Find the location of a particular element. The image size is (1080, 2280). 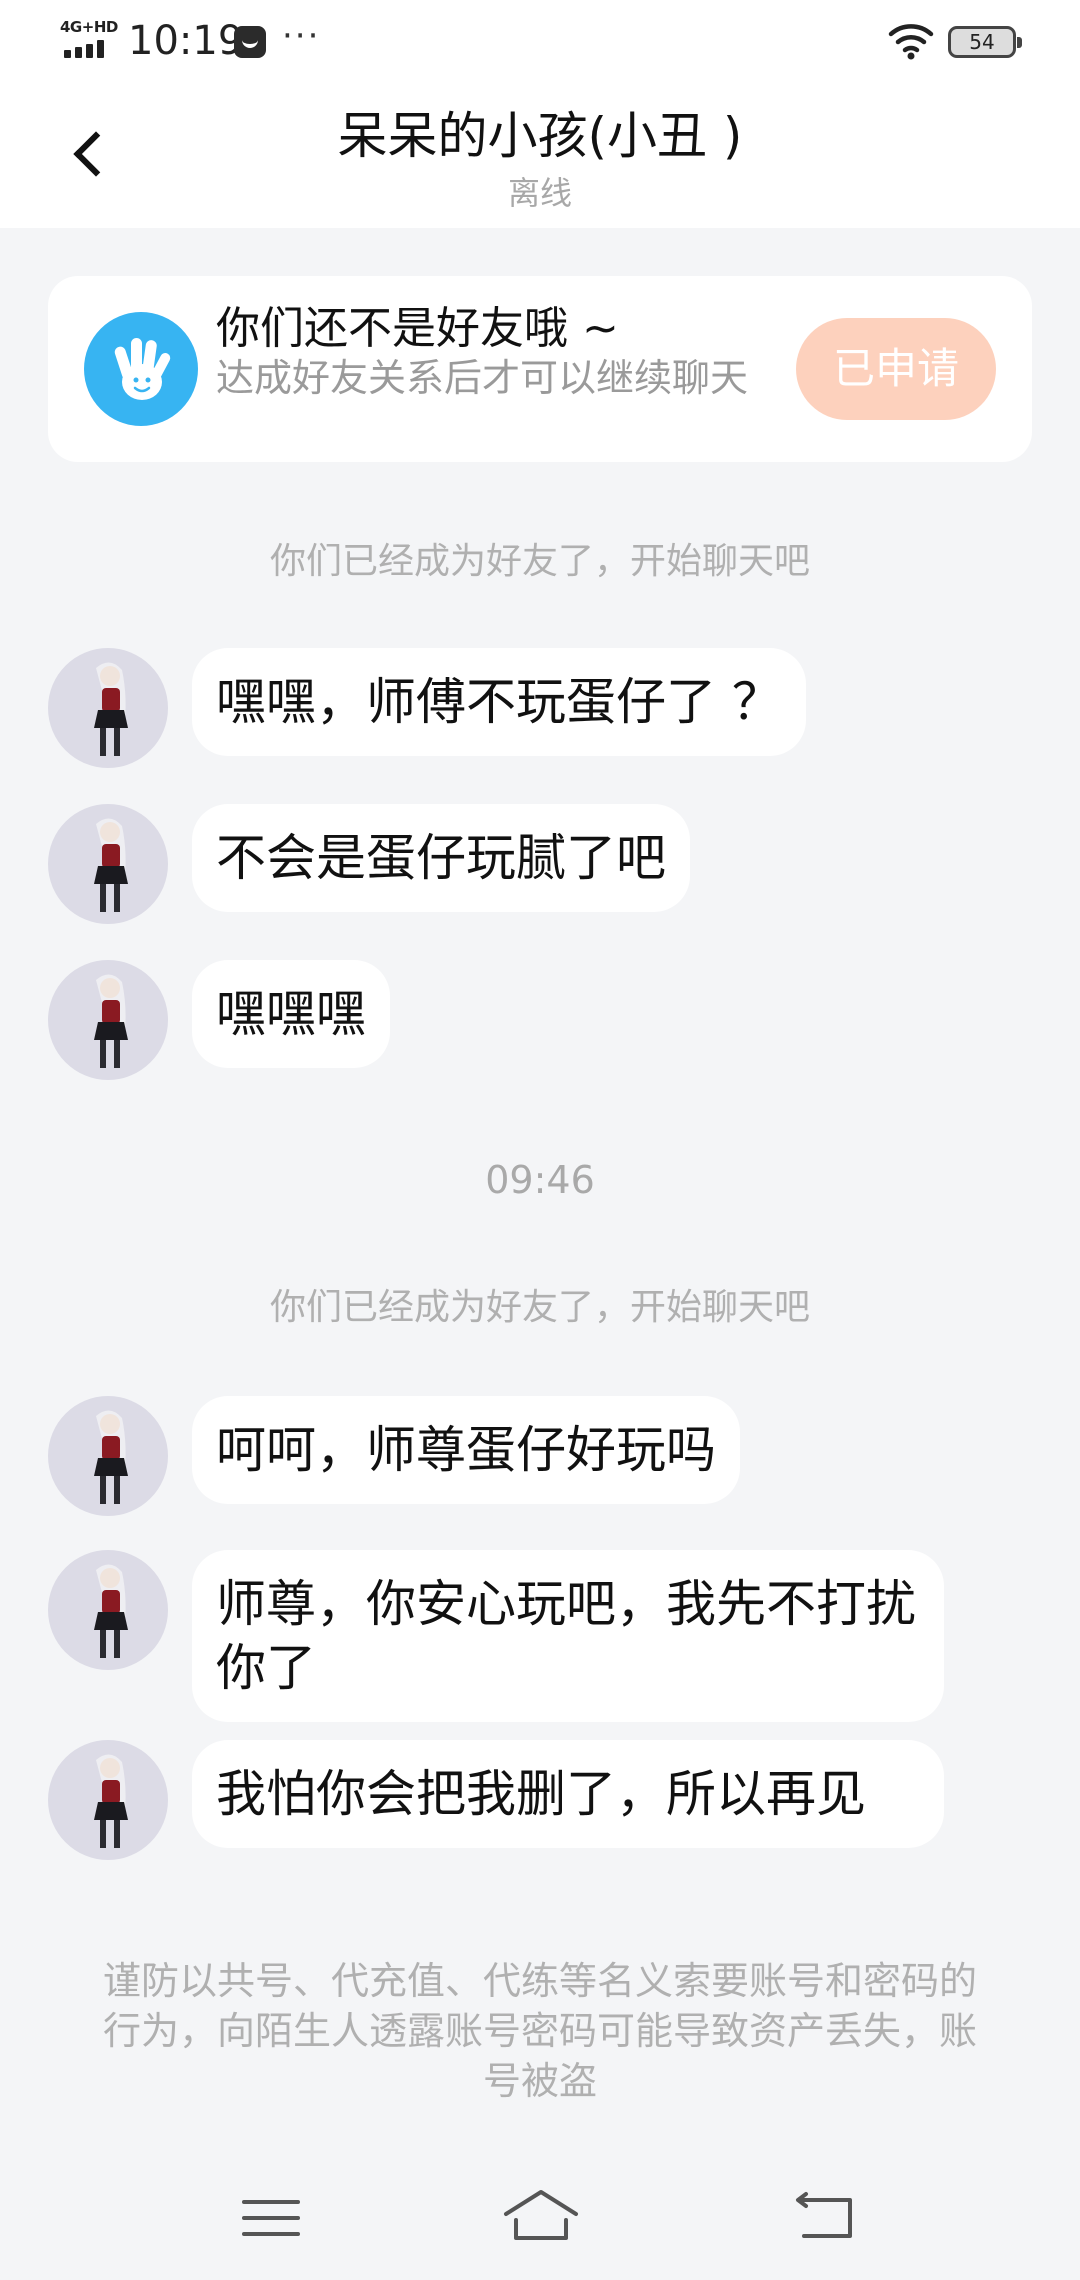

applied-button: 已申请 is located at coordinates (896, 369).